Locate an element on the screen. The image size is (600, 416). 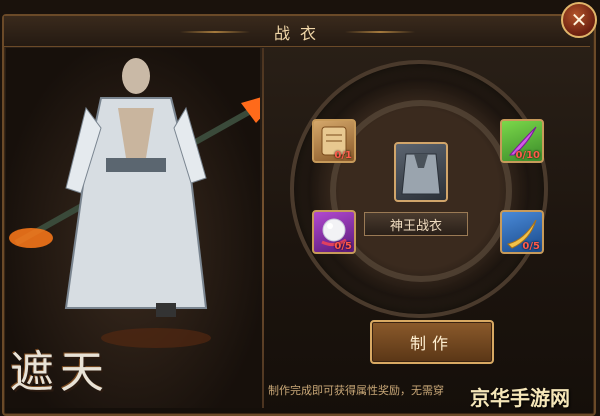
item-name-plate: 神王战衣 is located at coordinates (416, 224).